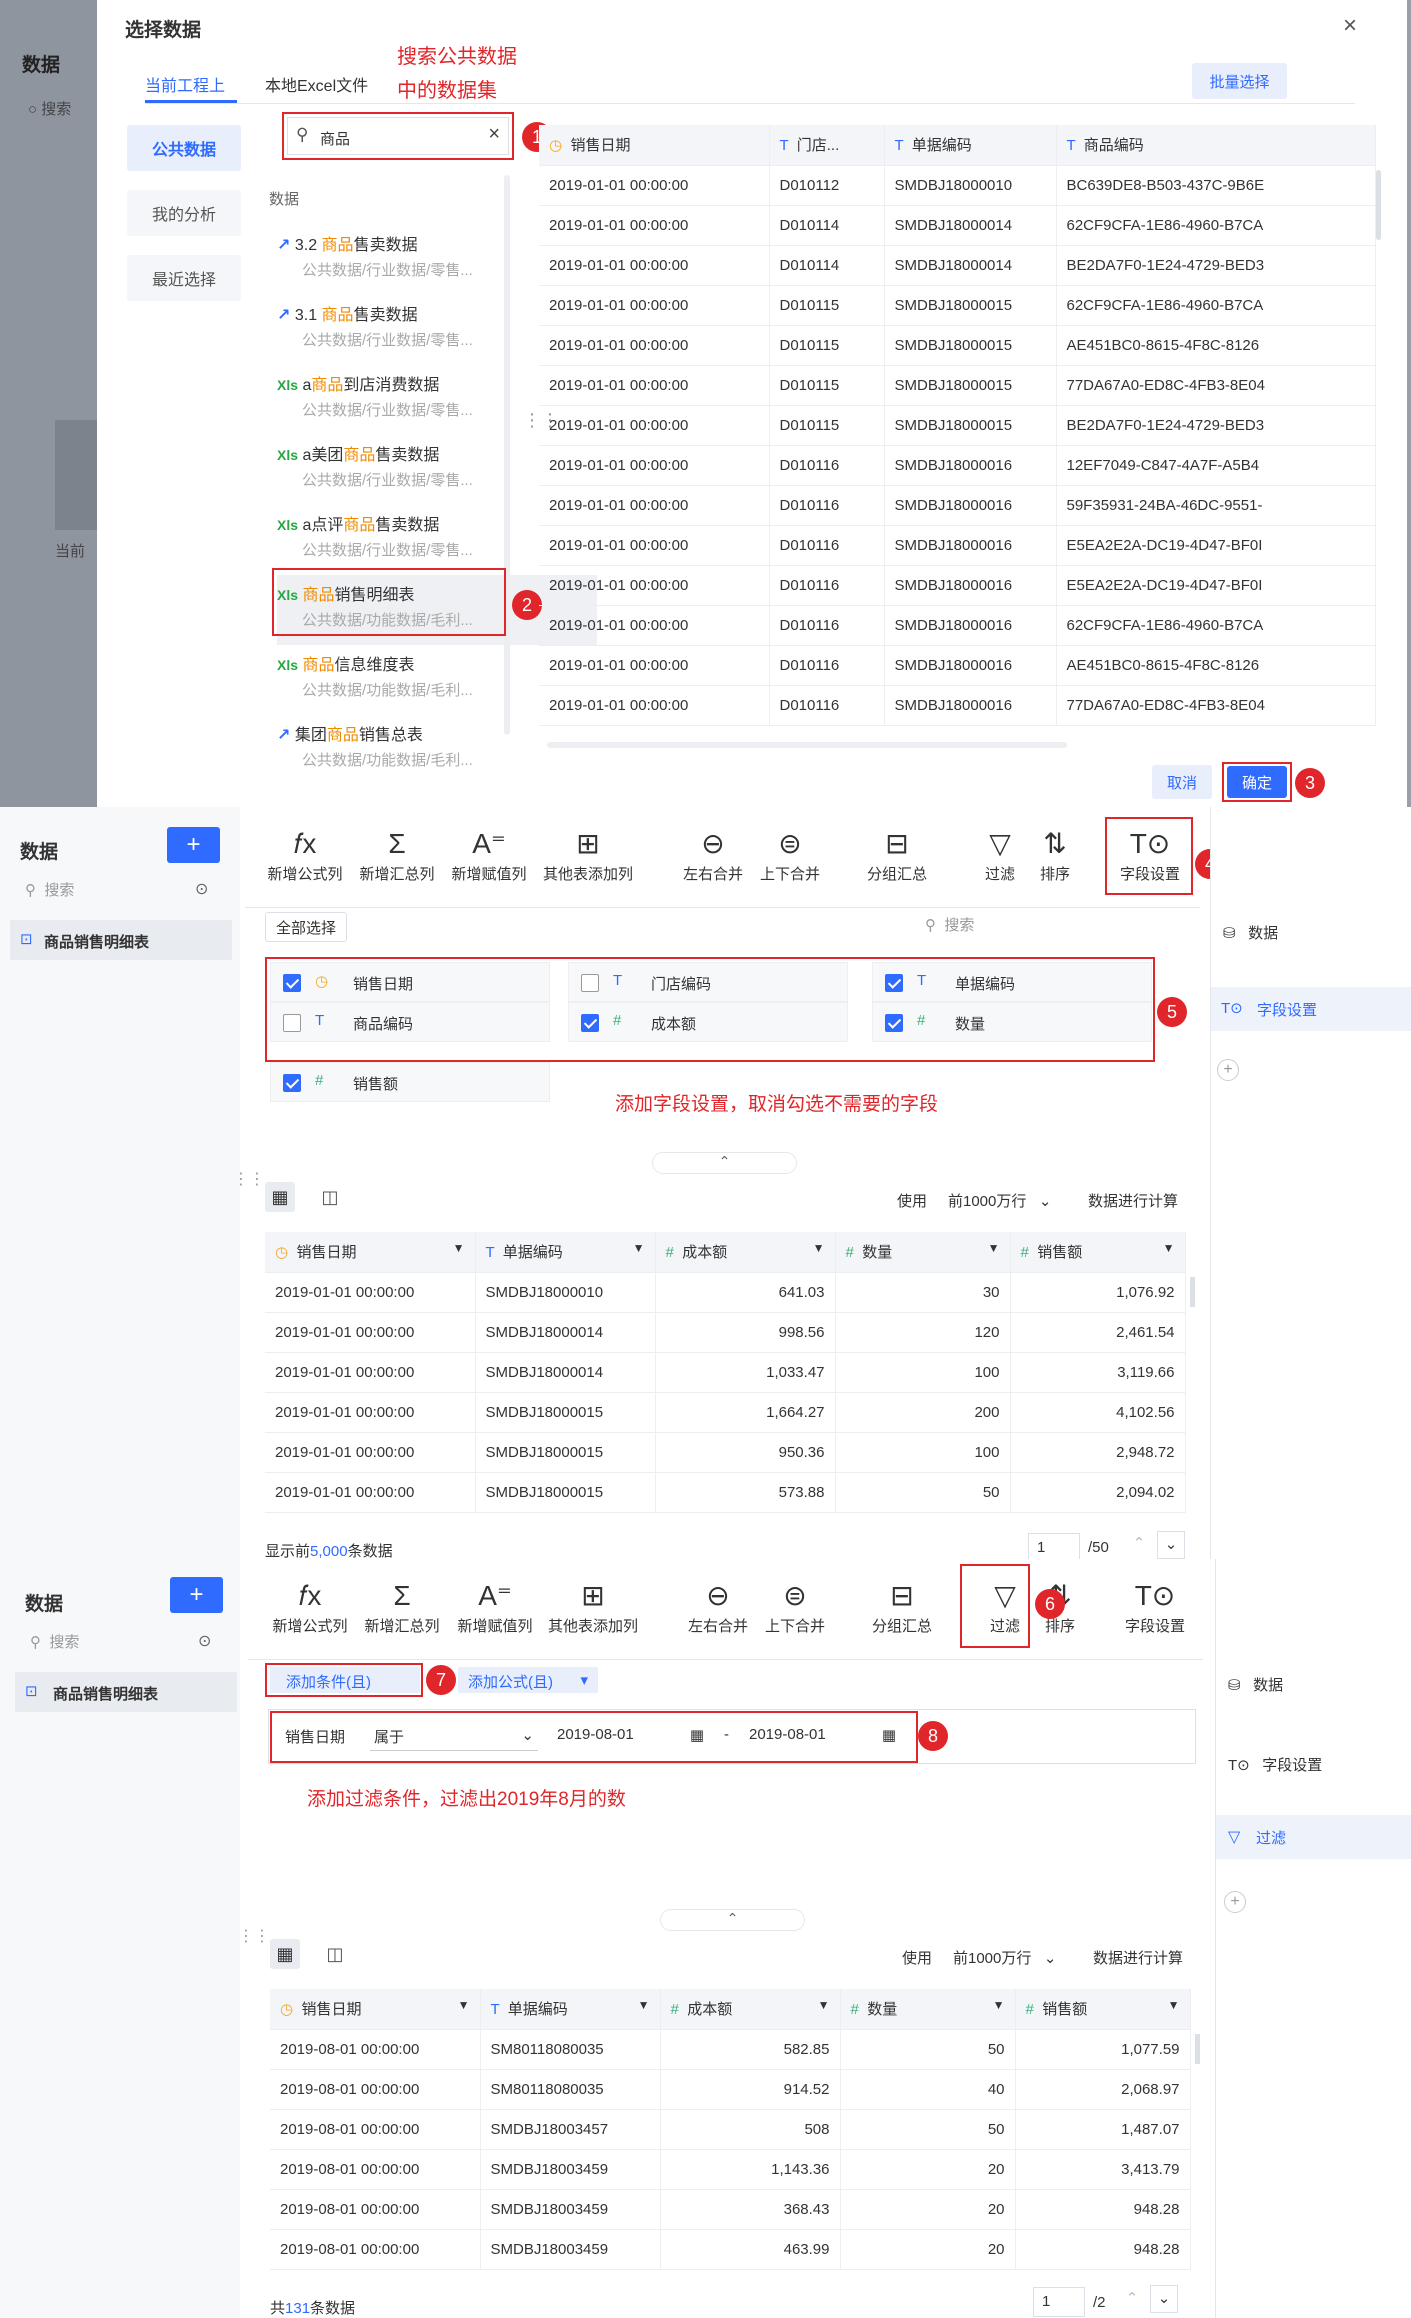 This screenshot has width=1411, height=2318. Describe the element at coordinates (902, 1595) in the screenshot. I see `group-summary-icon: ⊟` at that location.